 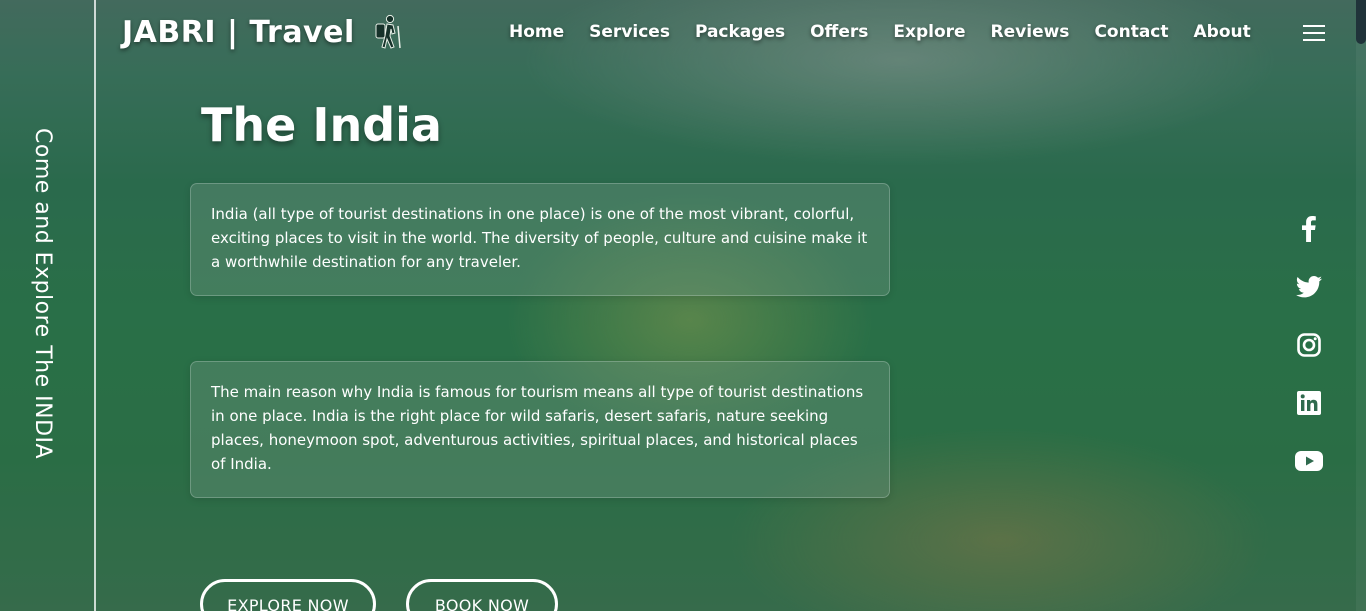 I want to click on hamburger-menu-icon, so click(x=1314, y=33).